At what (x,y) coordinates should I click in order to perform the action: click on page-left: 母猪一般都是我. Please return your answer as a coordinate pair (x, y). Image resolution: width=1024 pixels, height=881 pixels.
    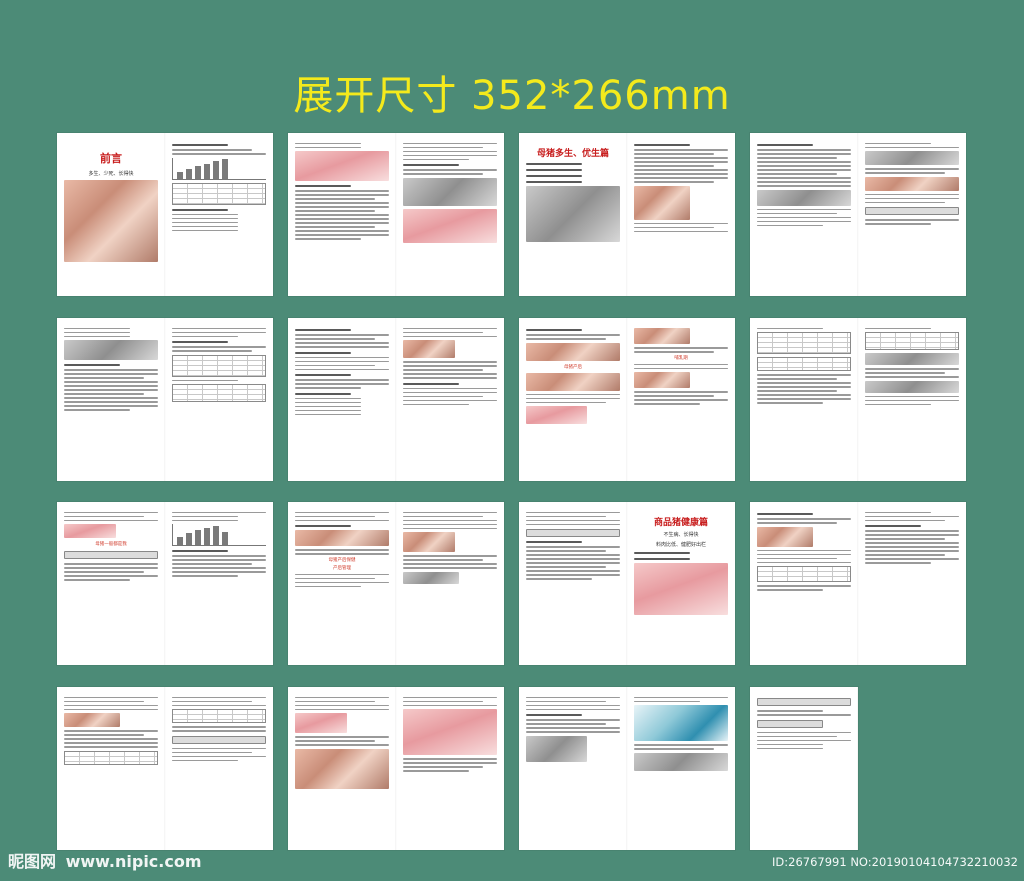
    Looking at the image, I should click on (111, 583).